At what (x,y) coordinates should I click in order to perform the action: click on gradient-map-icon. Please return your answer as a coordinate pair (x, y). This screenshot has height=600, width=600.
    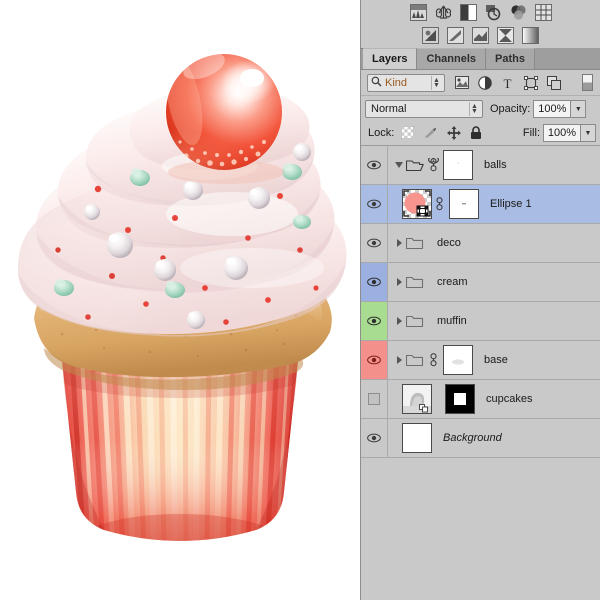
    Looking at the image, I should click on (530, 35).